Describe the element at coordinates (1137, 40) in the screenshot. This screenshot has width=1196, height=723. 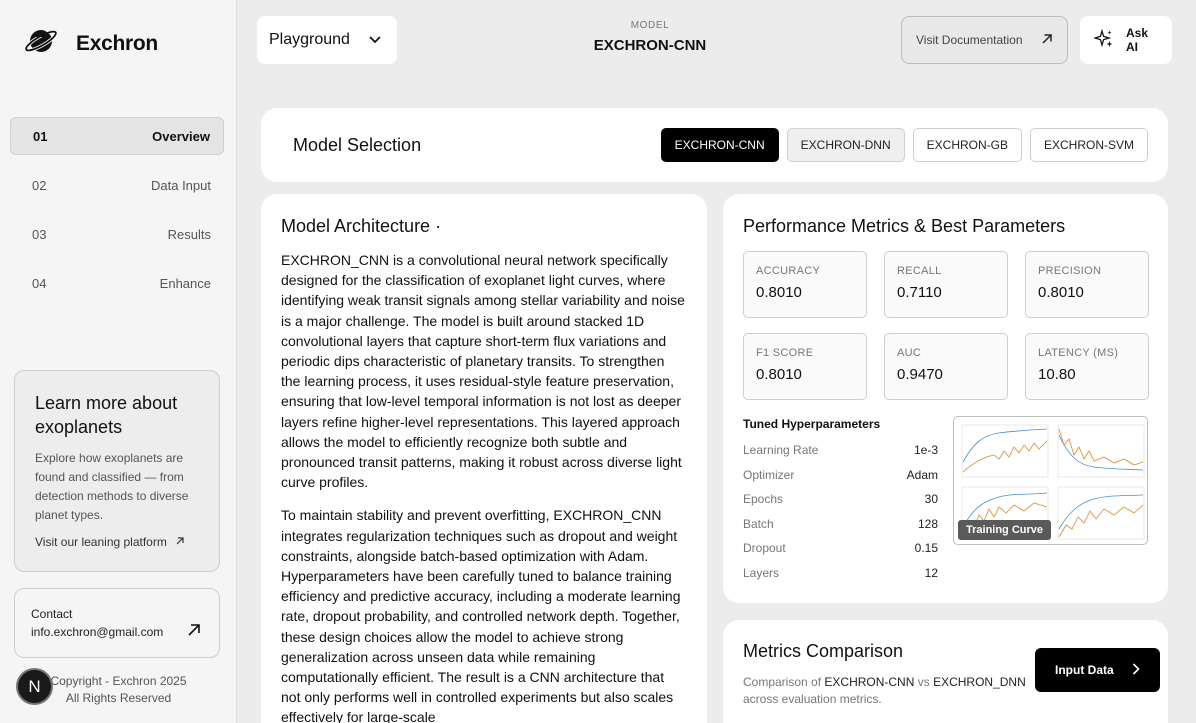
I see `ask-ai-label: Ask AI` at that location.